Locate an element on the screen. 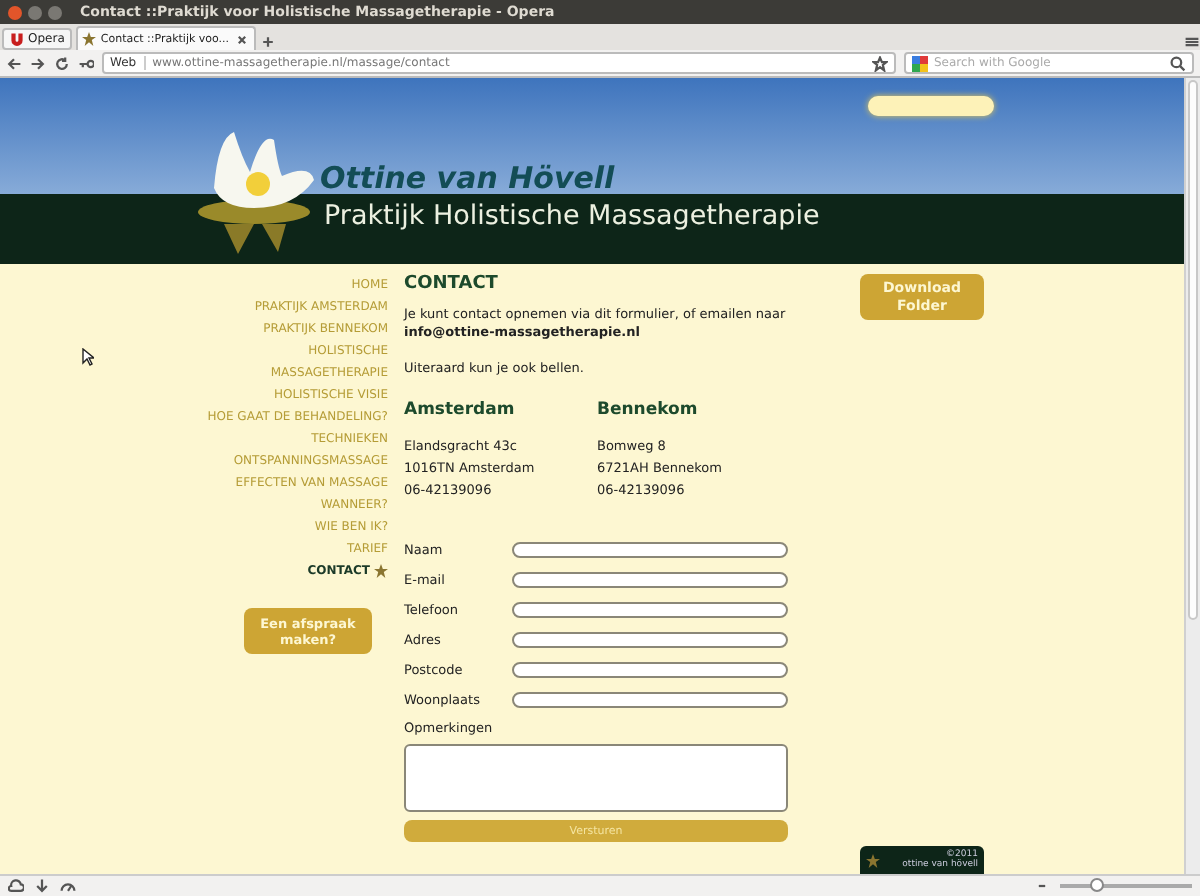  maximize-button is located at coordinates (55, 12).